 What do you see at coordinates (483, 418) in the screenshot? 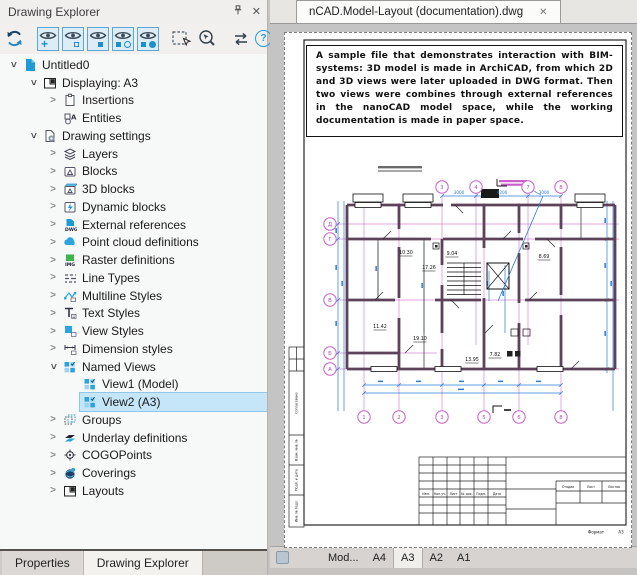
I see `axis-label: 5` at bounding box center [483, 418].